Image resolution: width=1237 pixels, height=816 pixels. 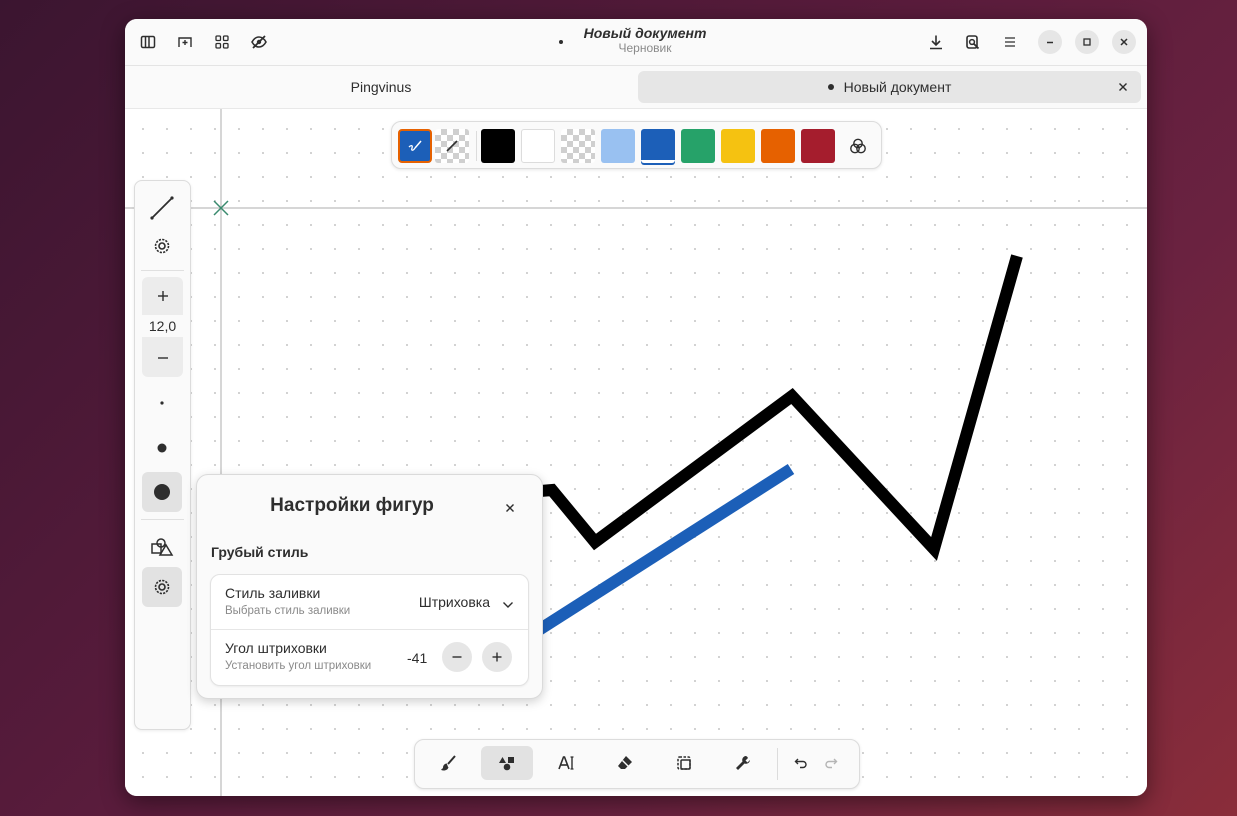 I want to click on maximize-icon, so click(x=1087, y=42).